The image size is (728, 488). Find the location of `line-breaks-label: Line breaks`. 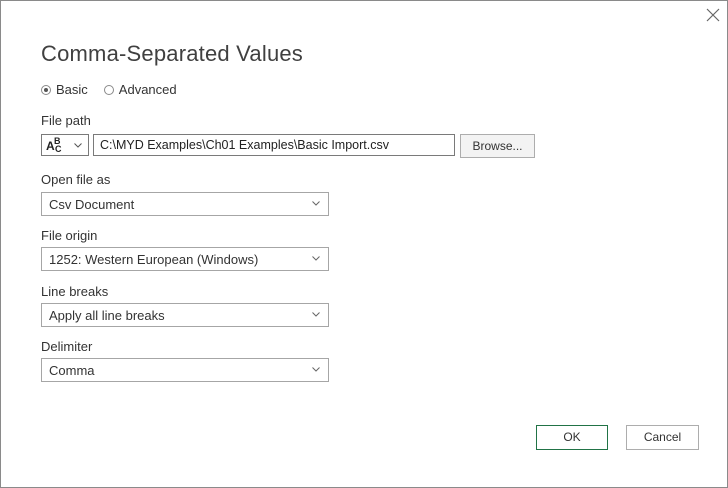

line-breaks-label: Line breaks is located at coordinates (75, 291).